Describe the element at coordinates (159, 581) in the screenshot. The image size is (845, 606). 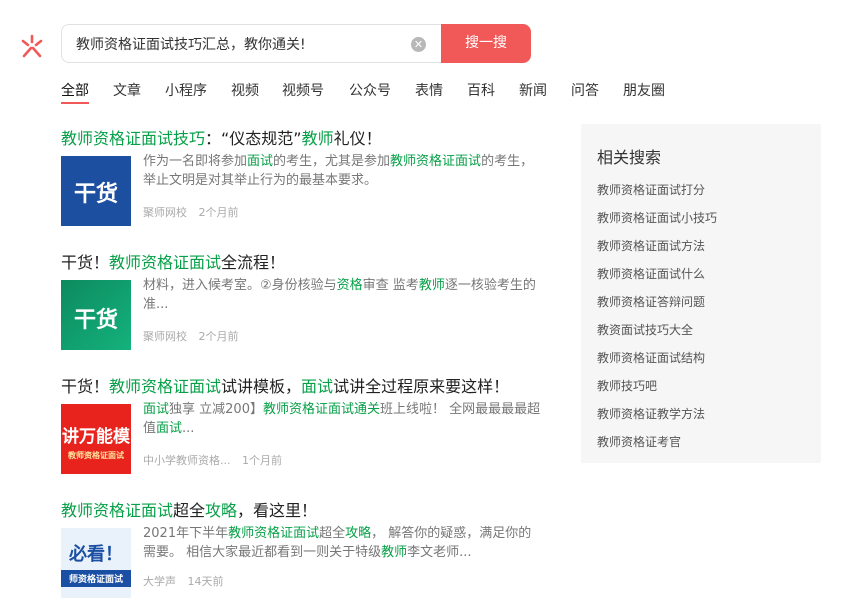
I see `result-source: 大学声` at that location.